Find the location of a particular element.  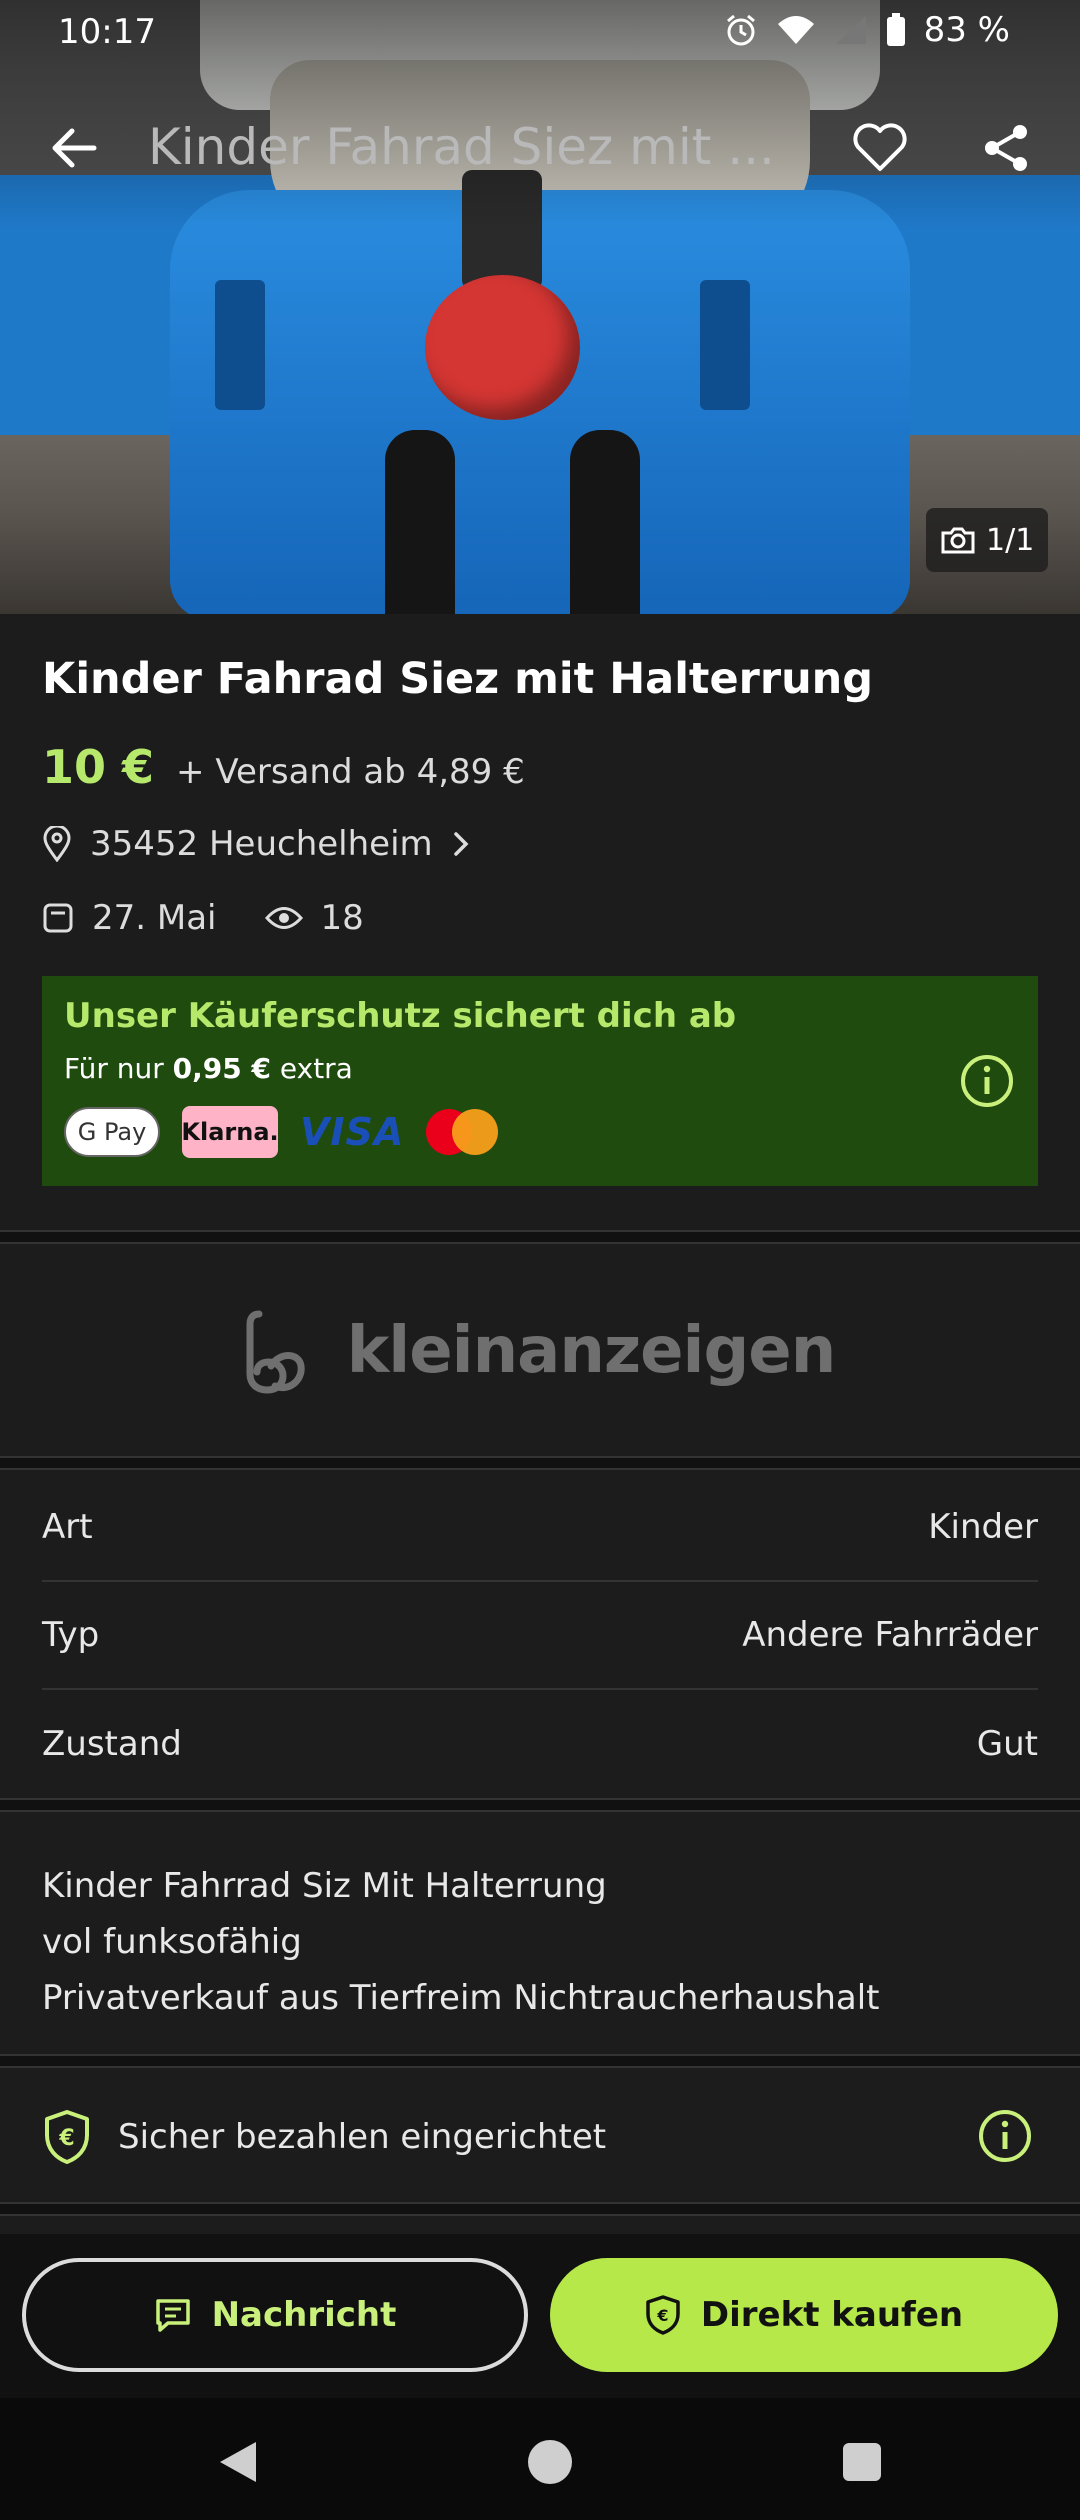

nav-recents-button is located at coordinates (862, 2462).